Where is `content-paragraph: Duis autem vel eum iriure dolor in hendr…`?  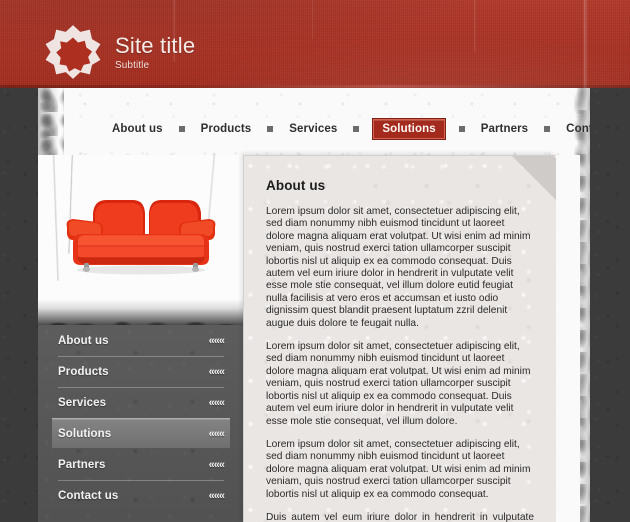
content-paragraph: Duis autem vel eum iriure dolor in hendr… is located at coordinates (400, 516).